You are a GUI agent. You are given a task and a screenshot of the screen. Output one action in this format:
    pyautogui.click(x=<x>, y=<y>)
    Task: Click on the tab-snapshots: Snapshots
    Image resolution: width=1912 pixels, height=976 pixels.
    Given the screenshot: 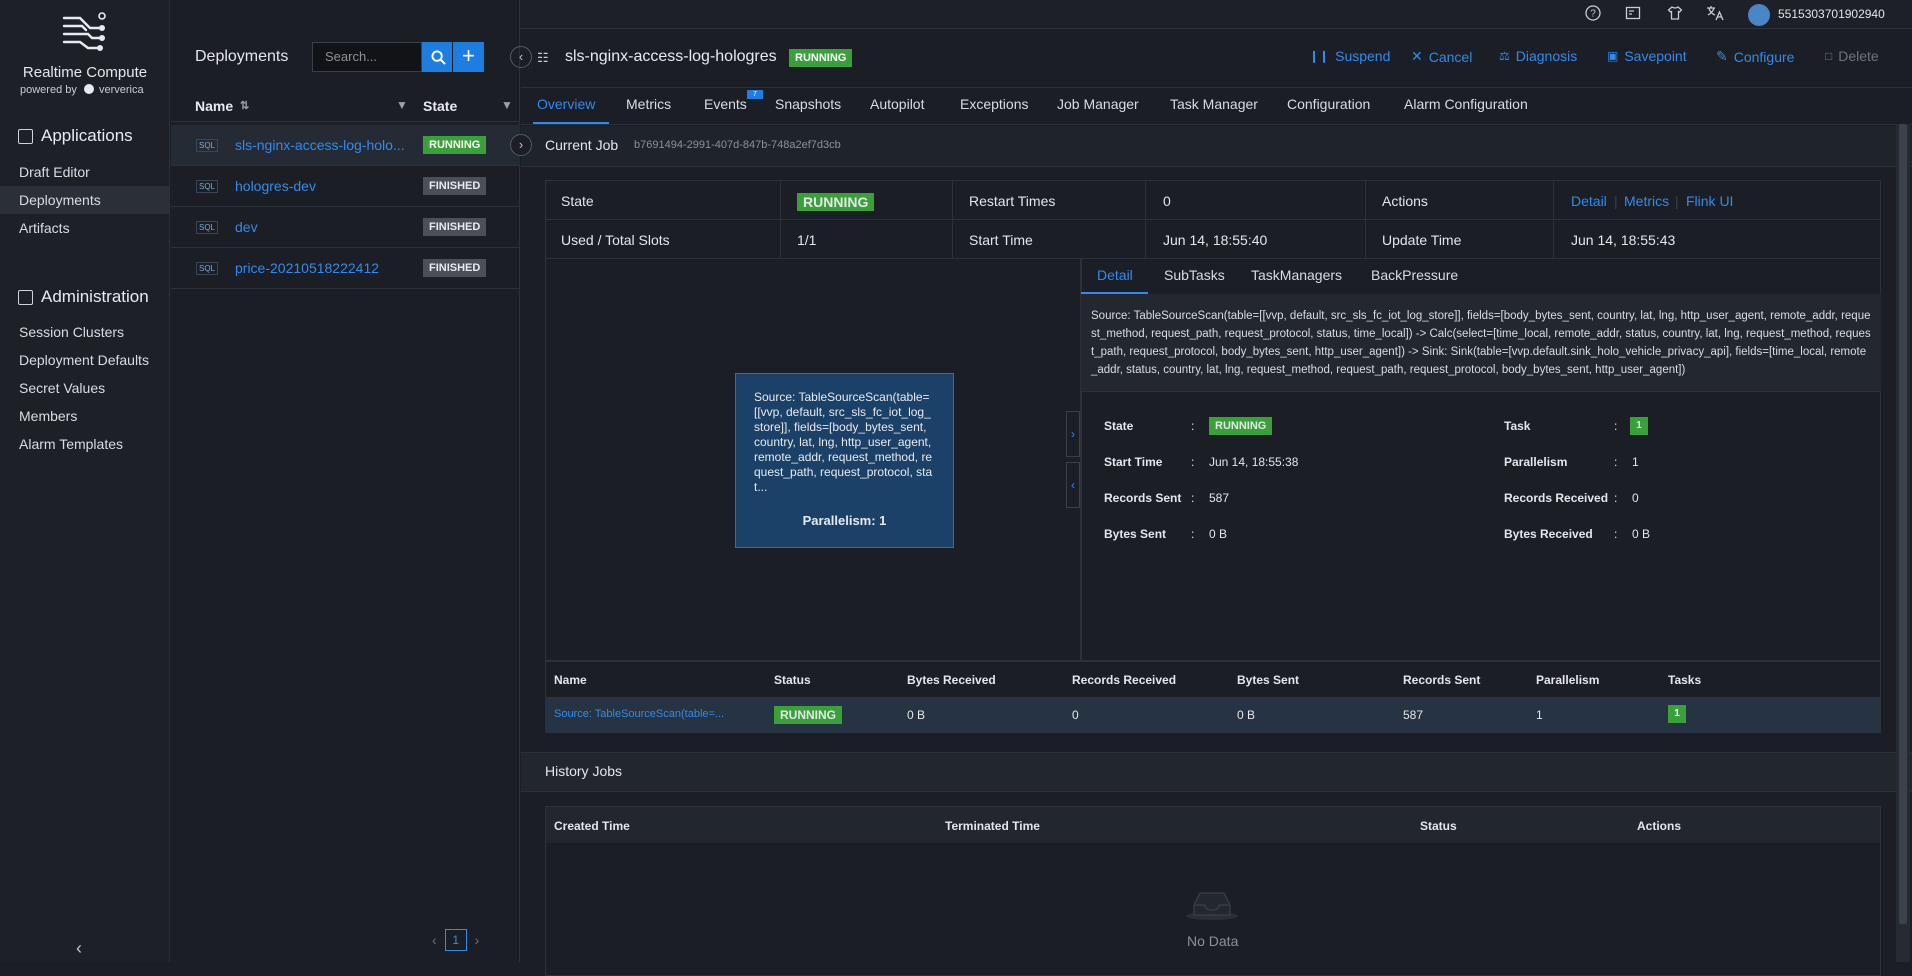 What is the action you would take?
    pyautogui.click(x=808, y=104)
    